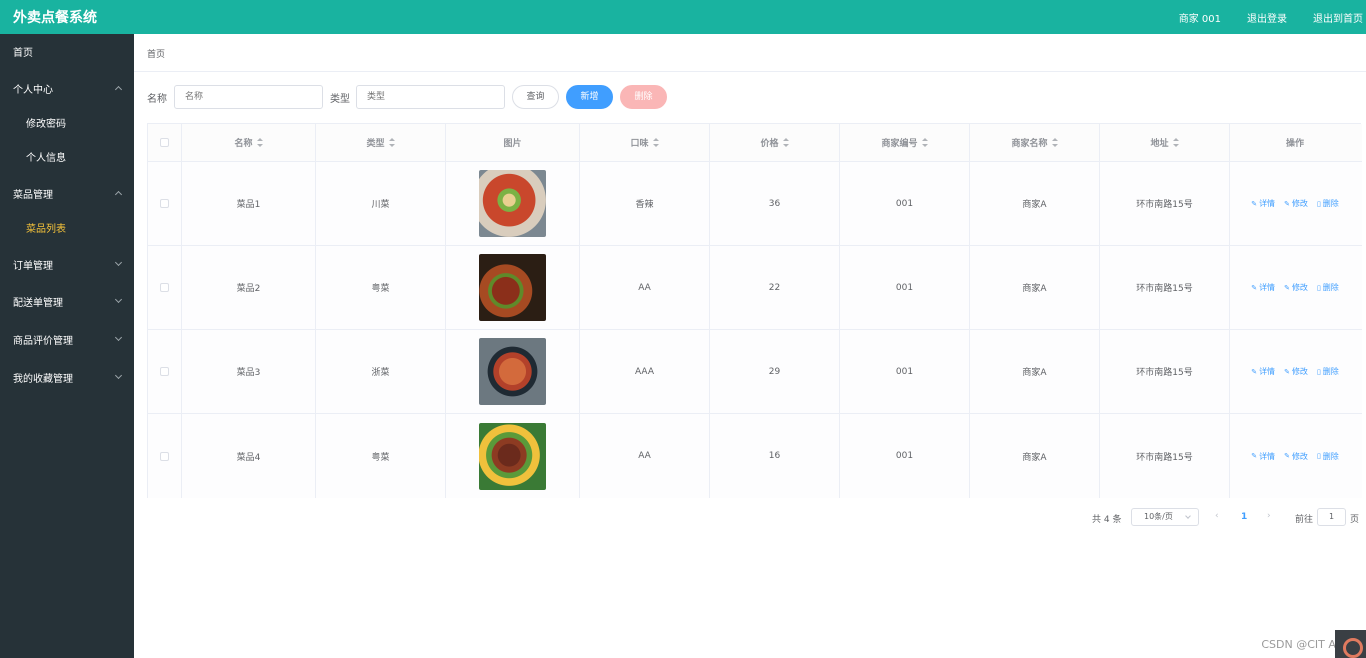  Describe the element at coordinates (67, 264) in the screenshot. I see `sidebar-item-order-management: 订单管理` at that location.